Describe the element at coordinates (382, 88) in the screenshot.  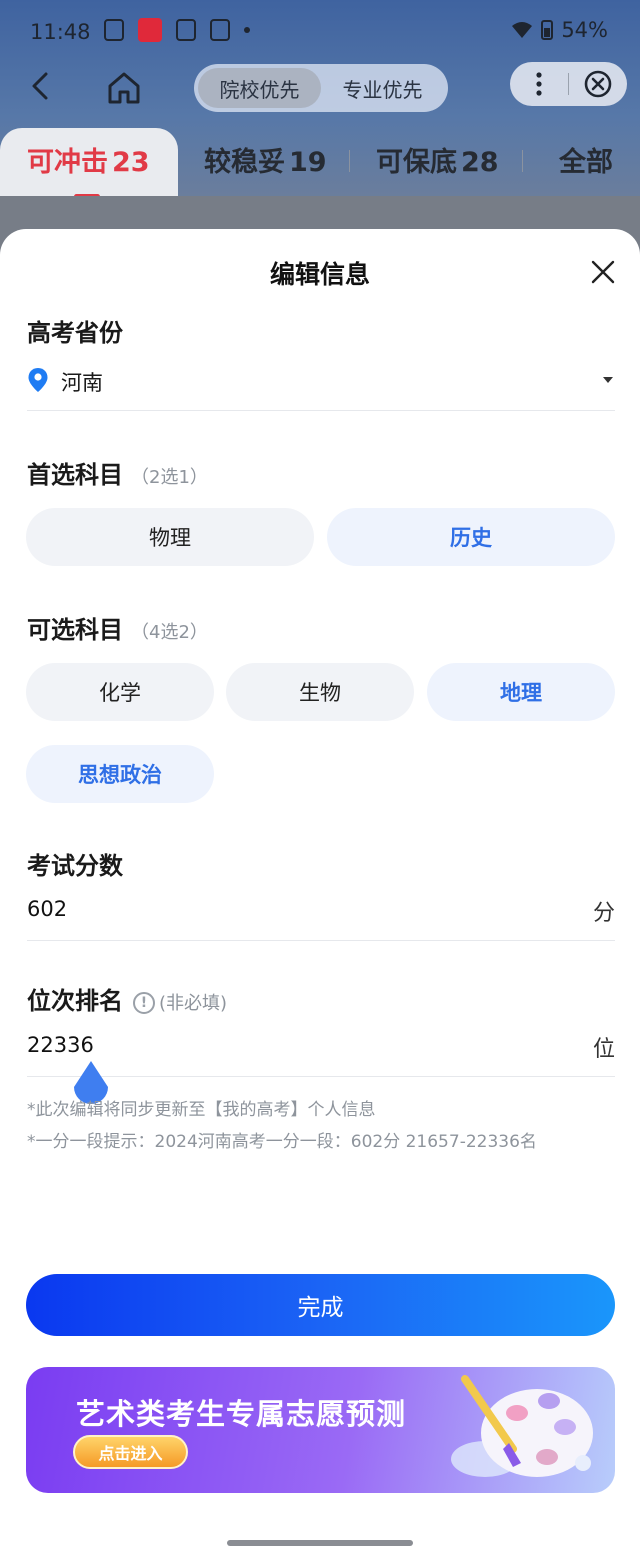
I see `segment-major-priority: 专业优先` at that location.